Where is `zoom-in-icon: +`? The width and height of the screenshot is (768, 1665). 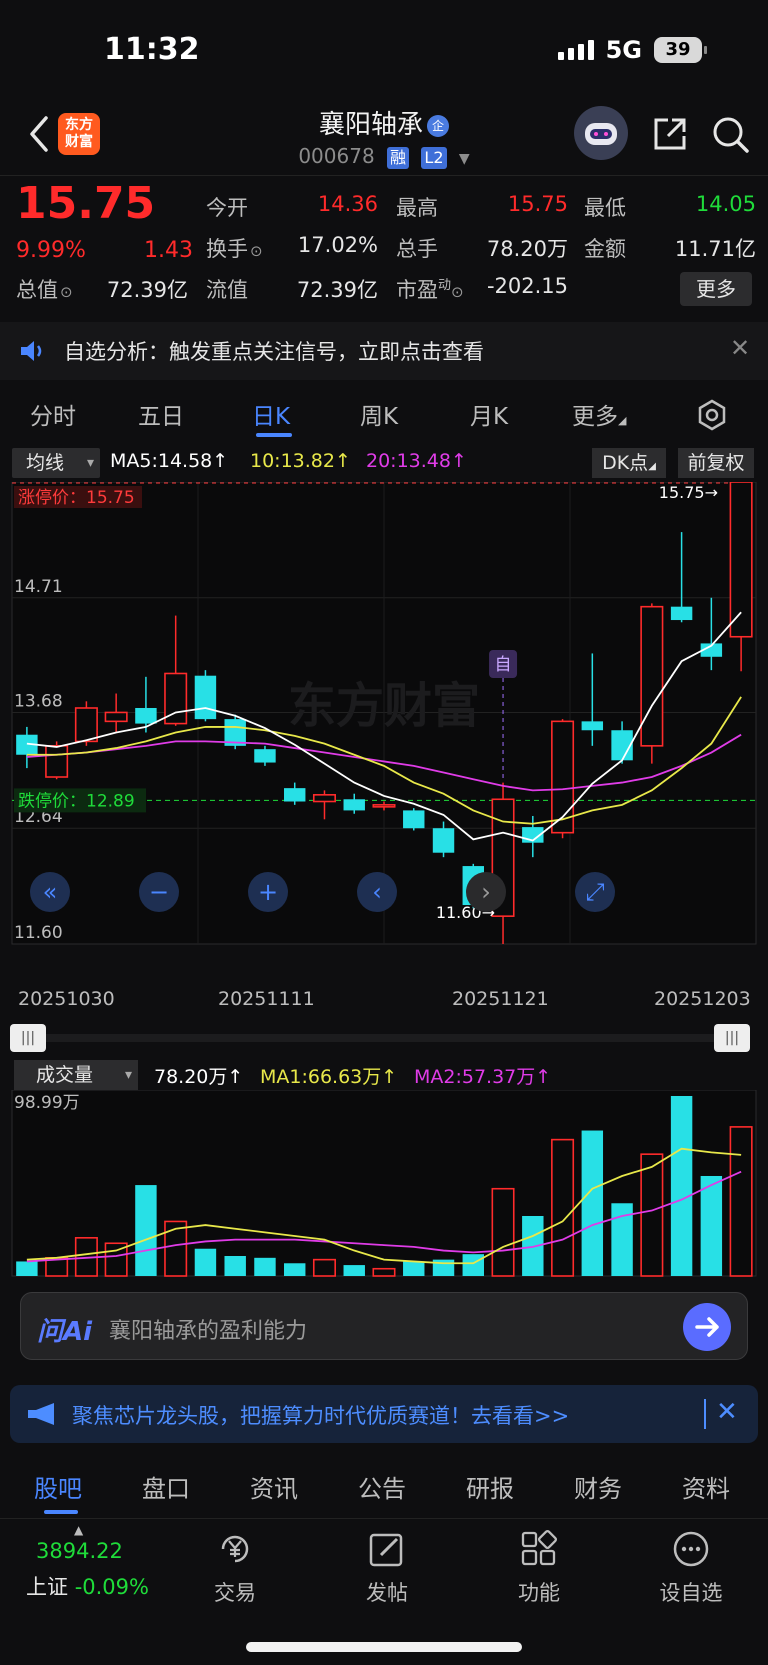 zoom-in-icon: + is located at coordinates (268, 892).